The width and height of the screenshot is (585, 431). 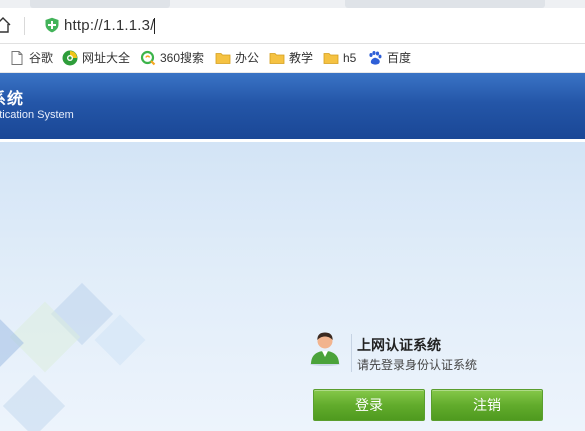 I want to click on bookmark-label: 教学, so click(x=301, y=58).